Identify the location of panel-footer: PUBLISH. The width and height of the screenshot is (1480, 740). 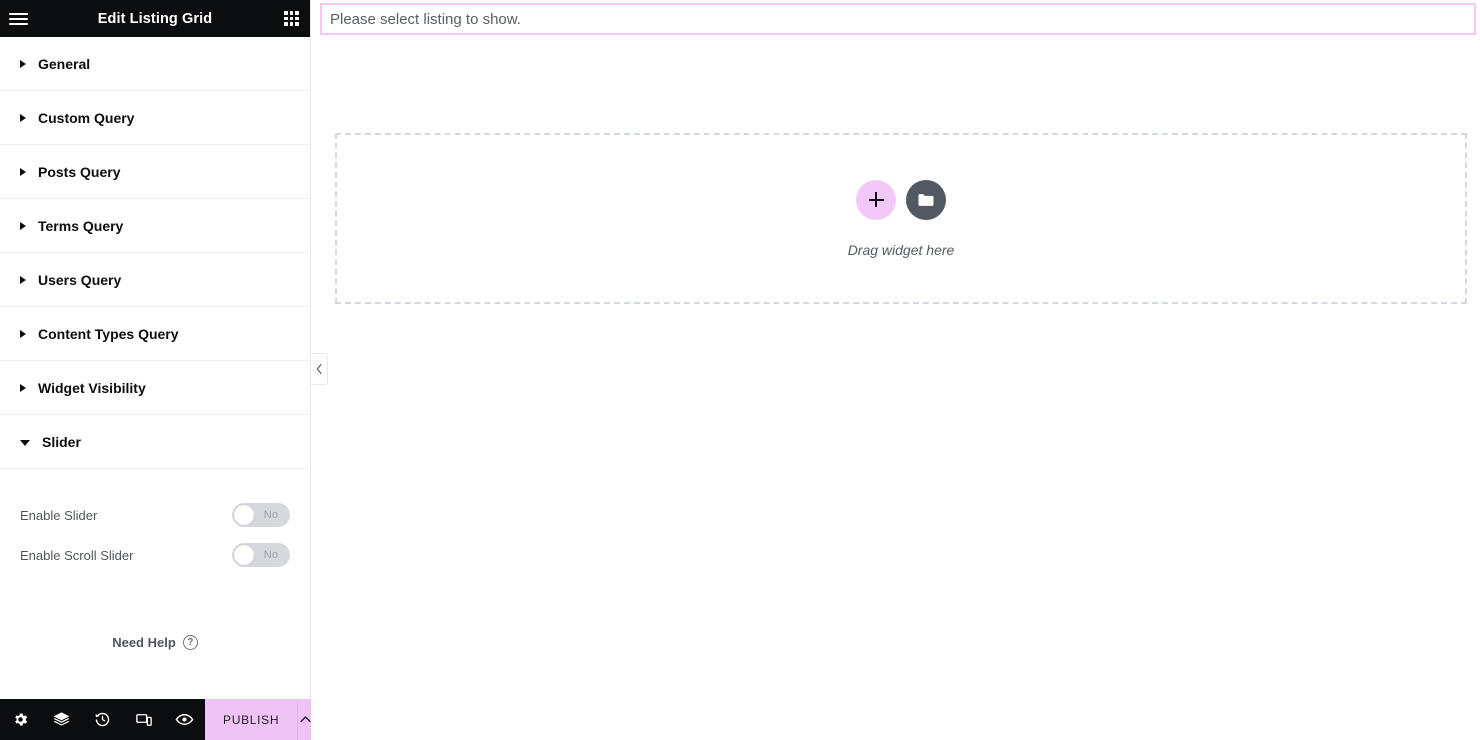
(157, 719).